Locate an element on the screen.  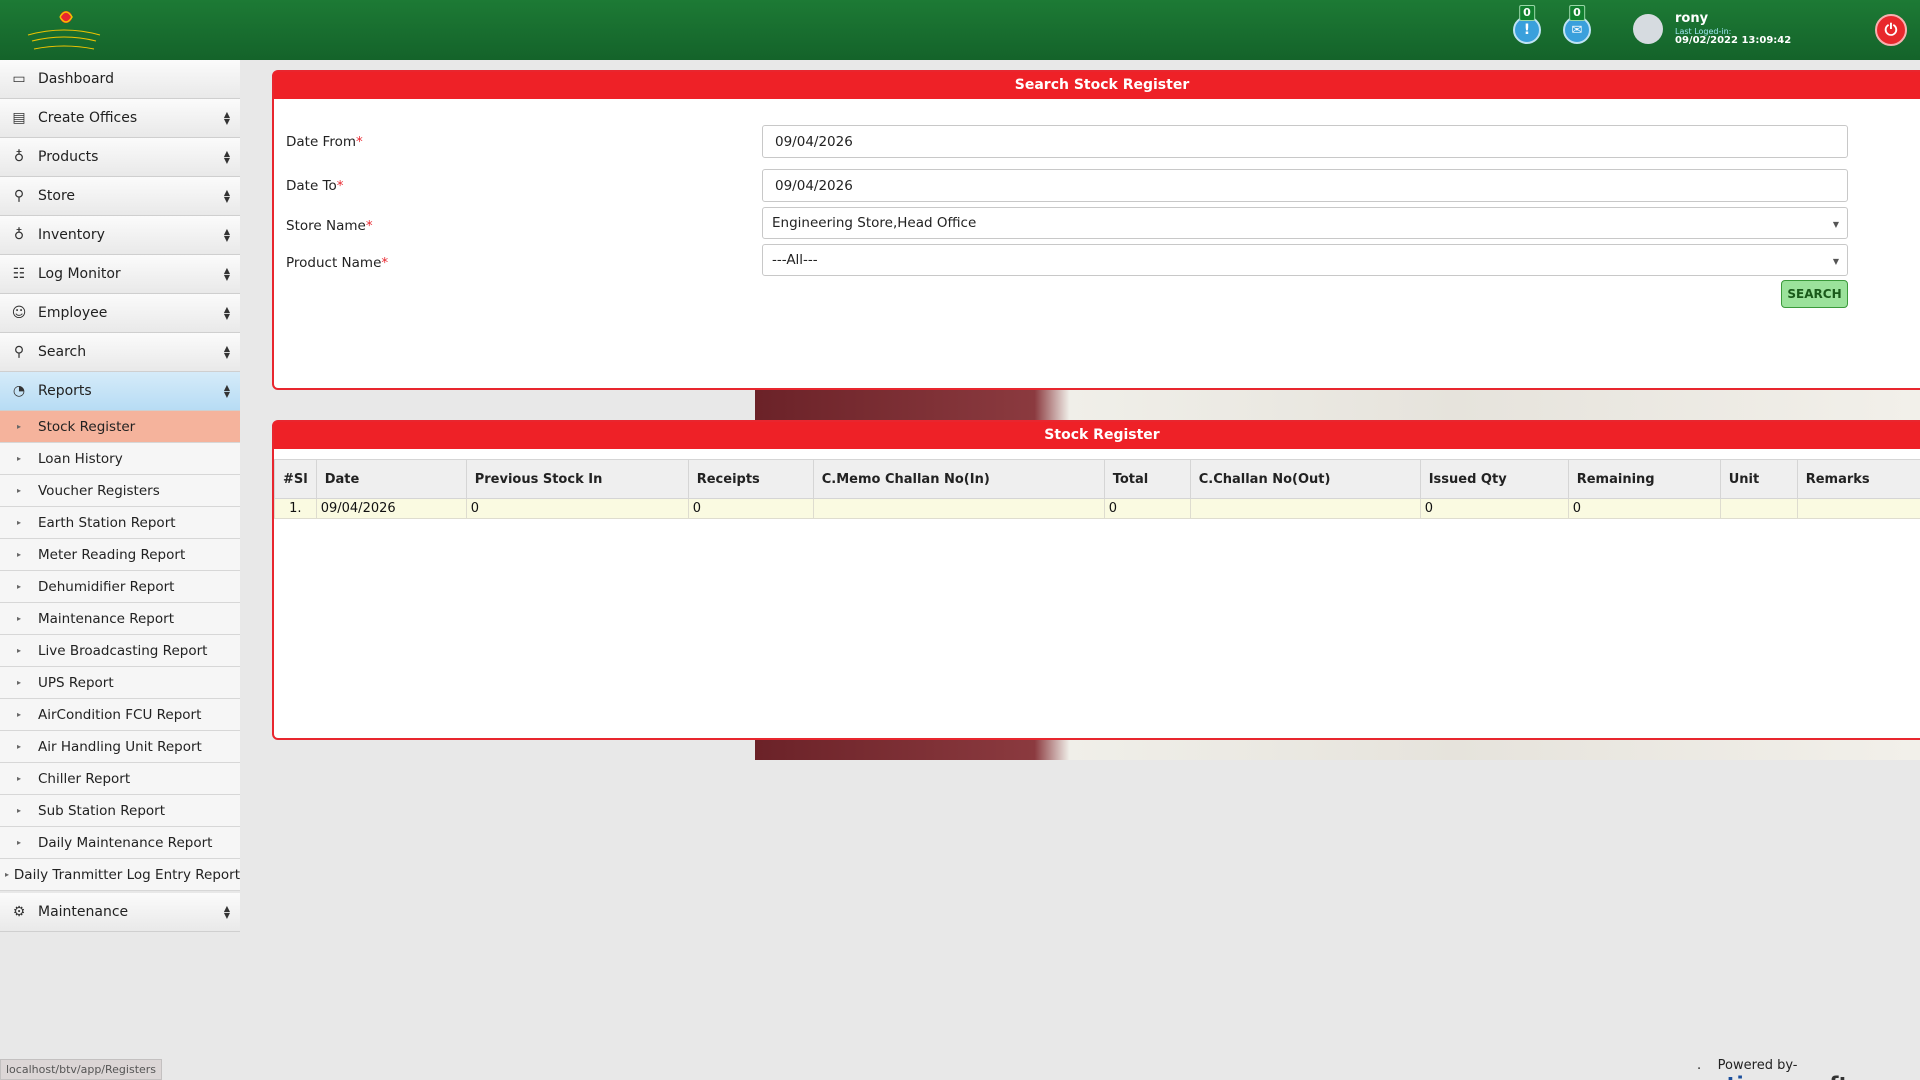
sidebar-item-label: Store is located at coordinates (57, 196).